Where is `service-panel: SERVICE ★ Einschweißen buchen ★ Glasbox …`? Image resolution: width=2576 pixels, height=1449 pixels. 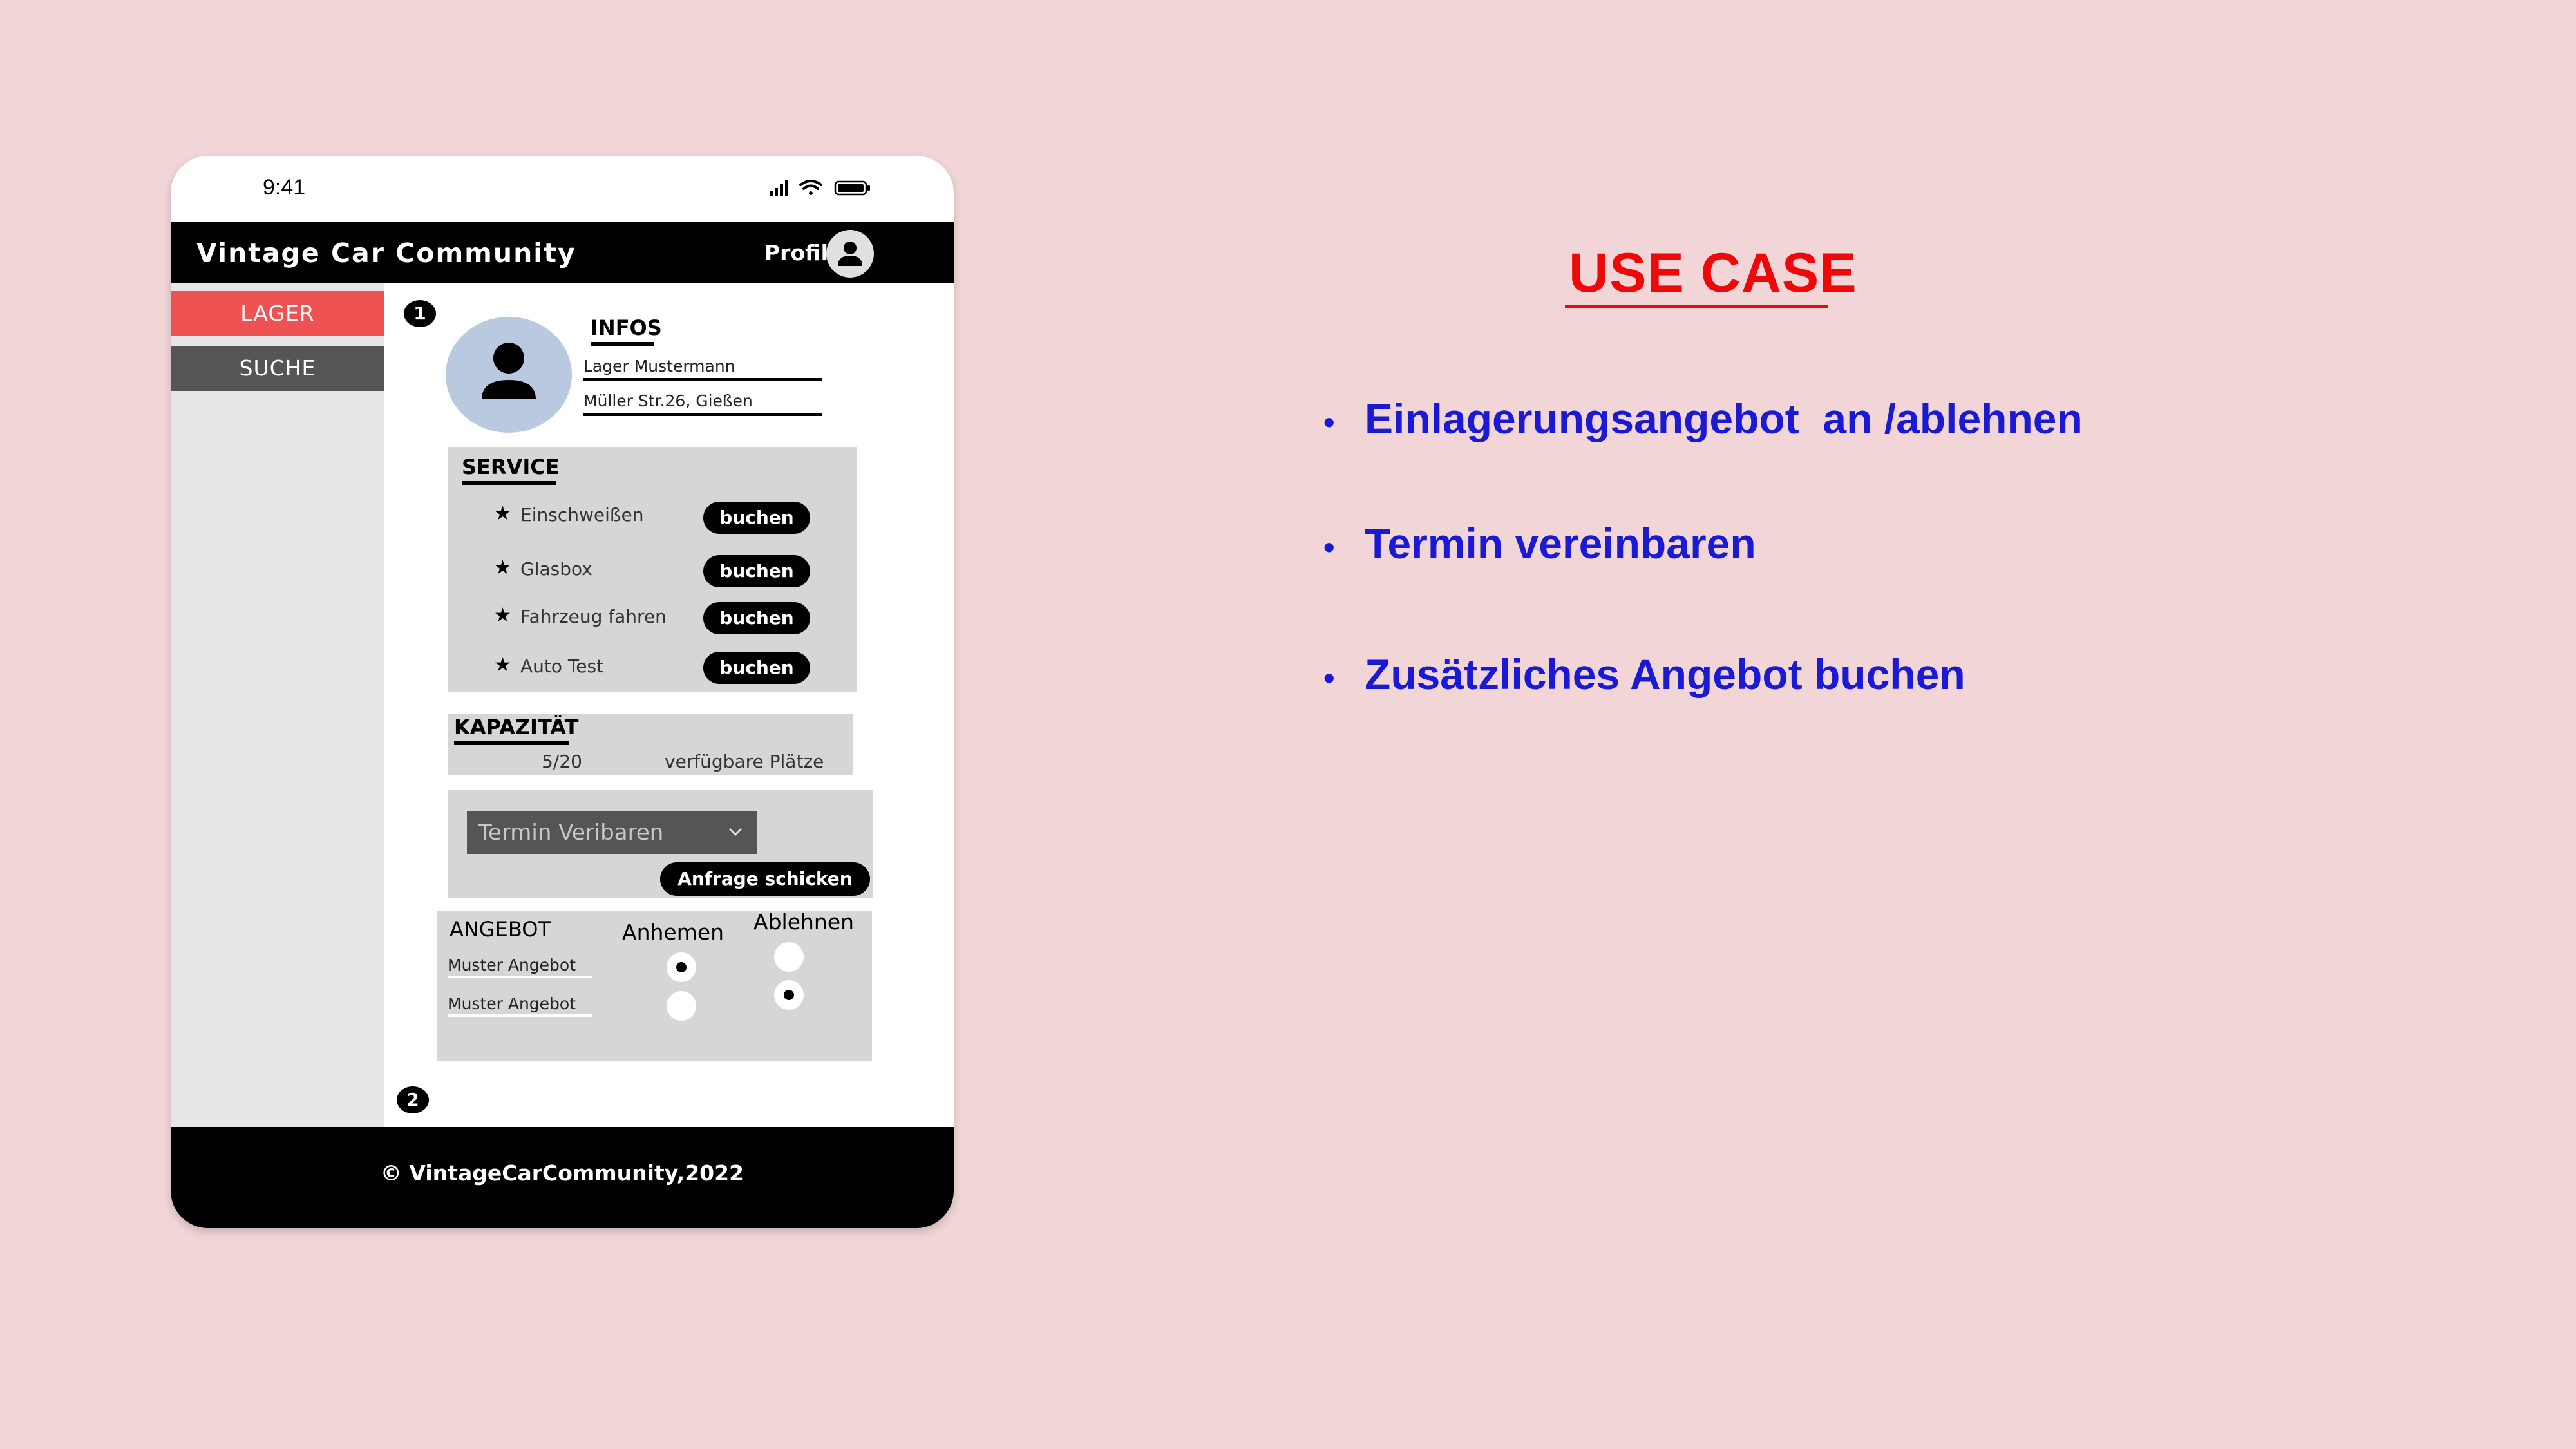 service-panel: SERVICE ★ Einschweißen buchen ★ Glasbox … is located at coordinates (652, 570).